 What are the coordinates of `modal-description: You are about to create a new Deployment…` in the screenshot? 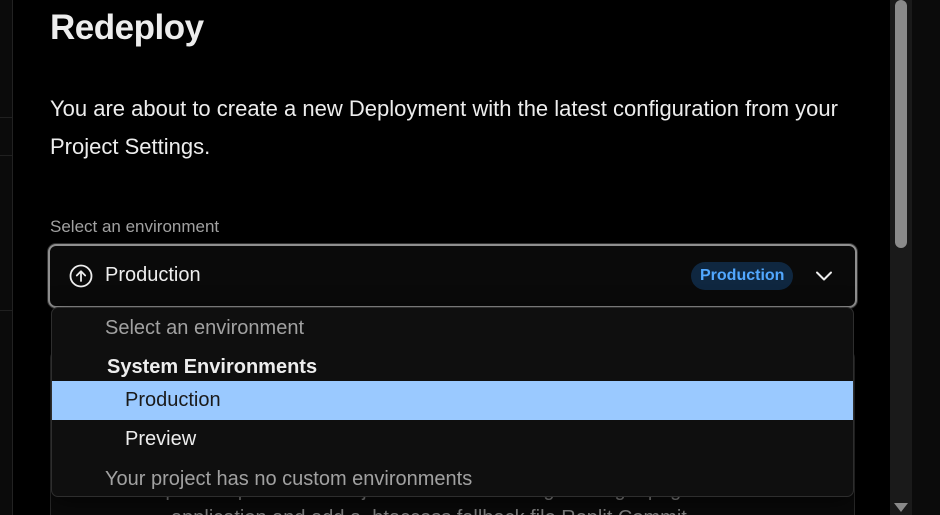 It's located at (444, 127).